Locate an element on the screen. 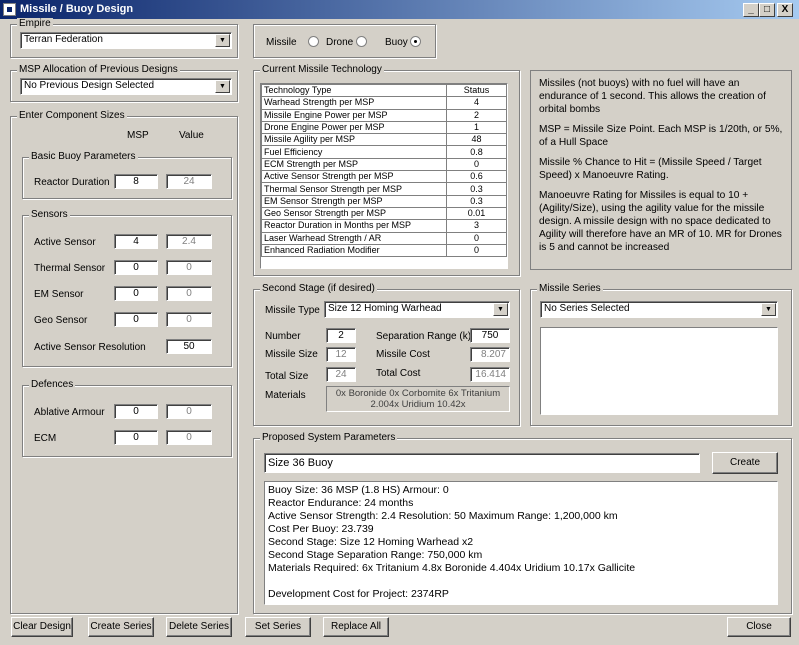 The image size is (799, 645). tech-status-cell: 0 is located at coordinates (476, 238).